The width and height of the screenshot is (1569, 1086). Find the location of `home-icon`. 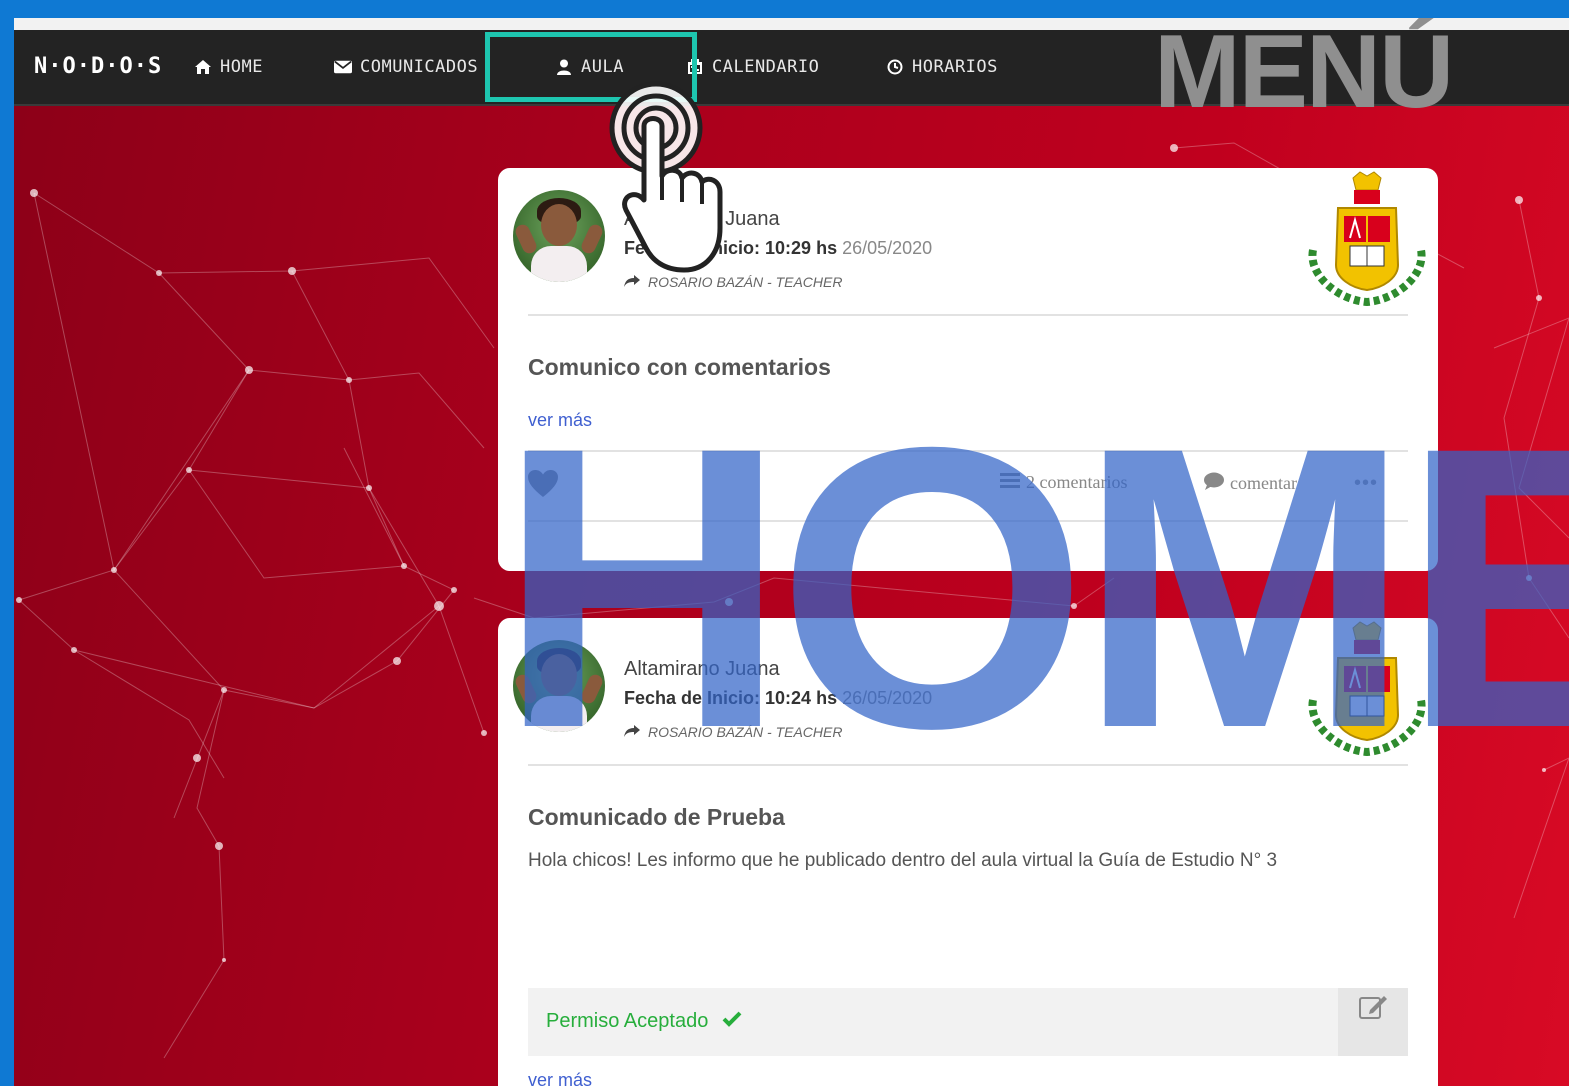

home-icon is located at coordinates (203, 67).